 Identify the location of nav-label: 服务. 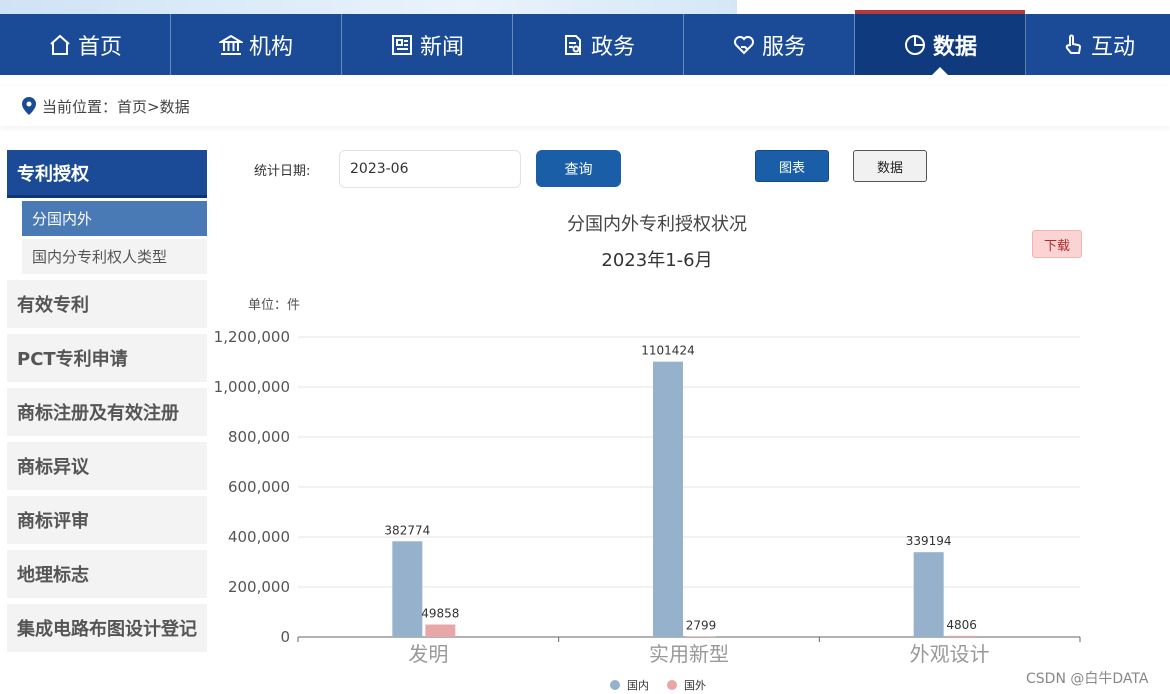
(783, 47).